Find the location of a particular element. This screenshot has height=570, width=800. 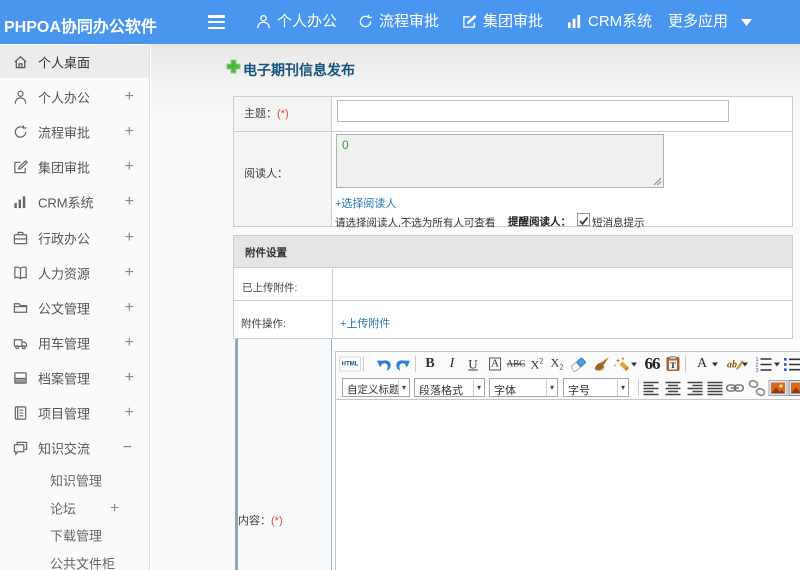

svg-text: ab is located at coordinates (732, 365).